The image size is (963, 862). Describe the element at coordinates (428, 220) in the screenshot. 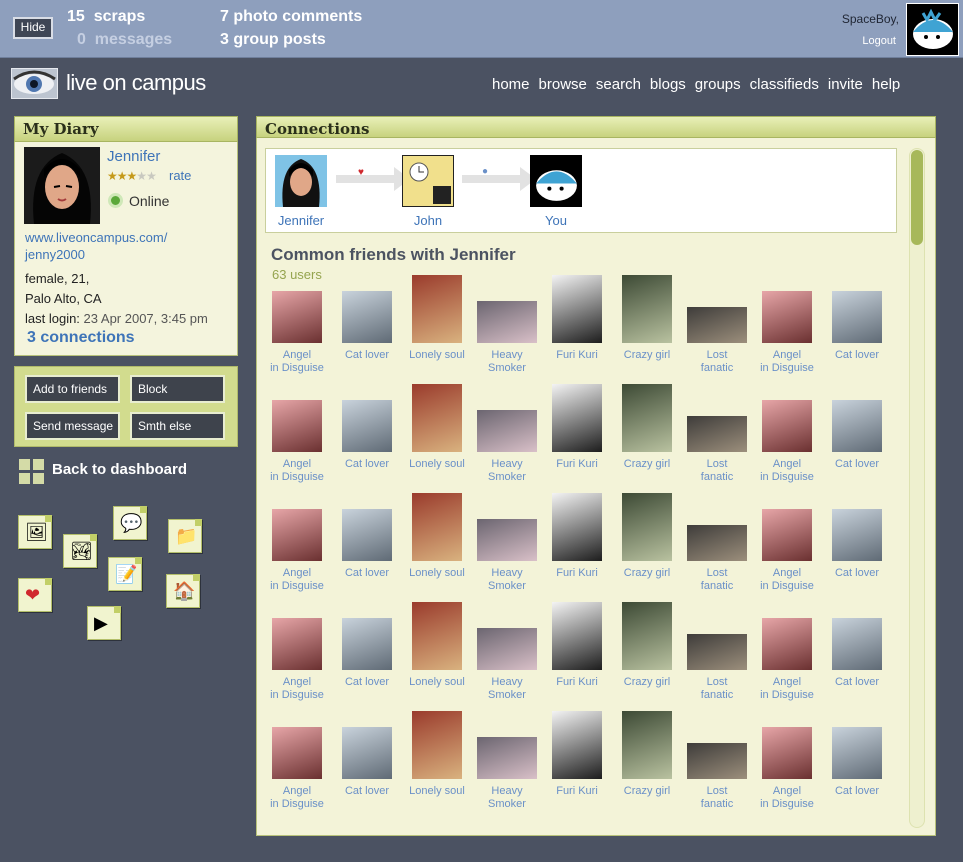

I see `path-label-john: John` at that location.